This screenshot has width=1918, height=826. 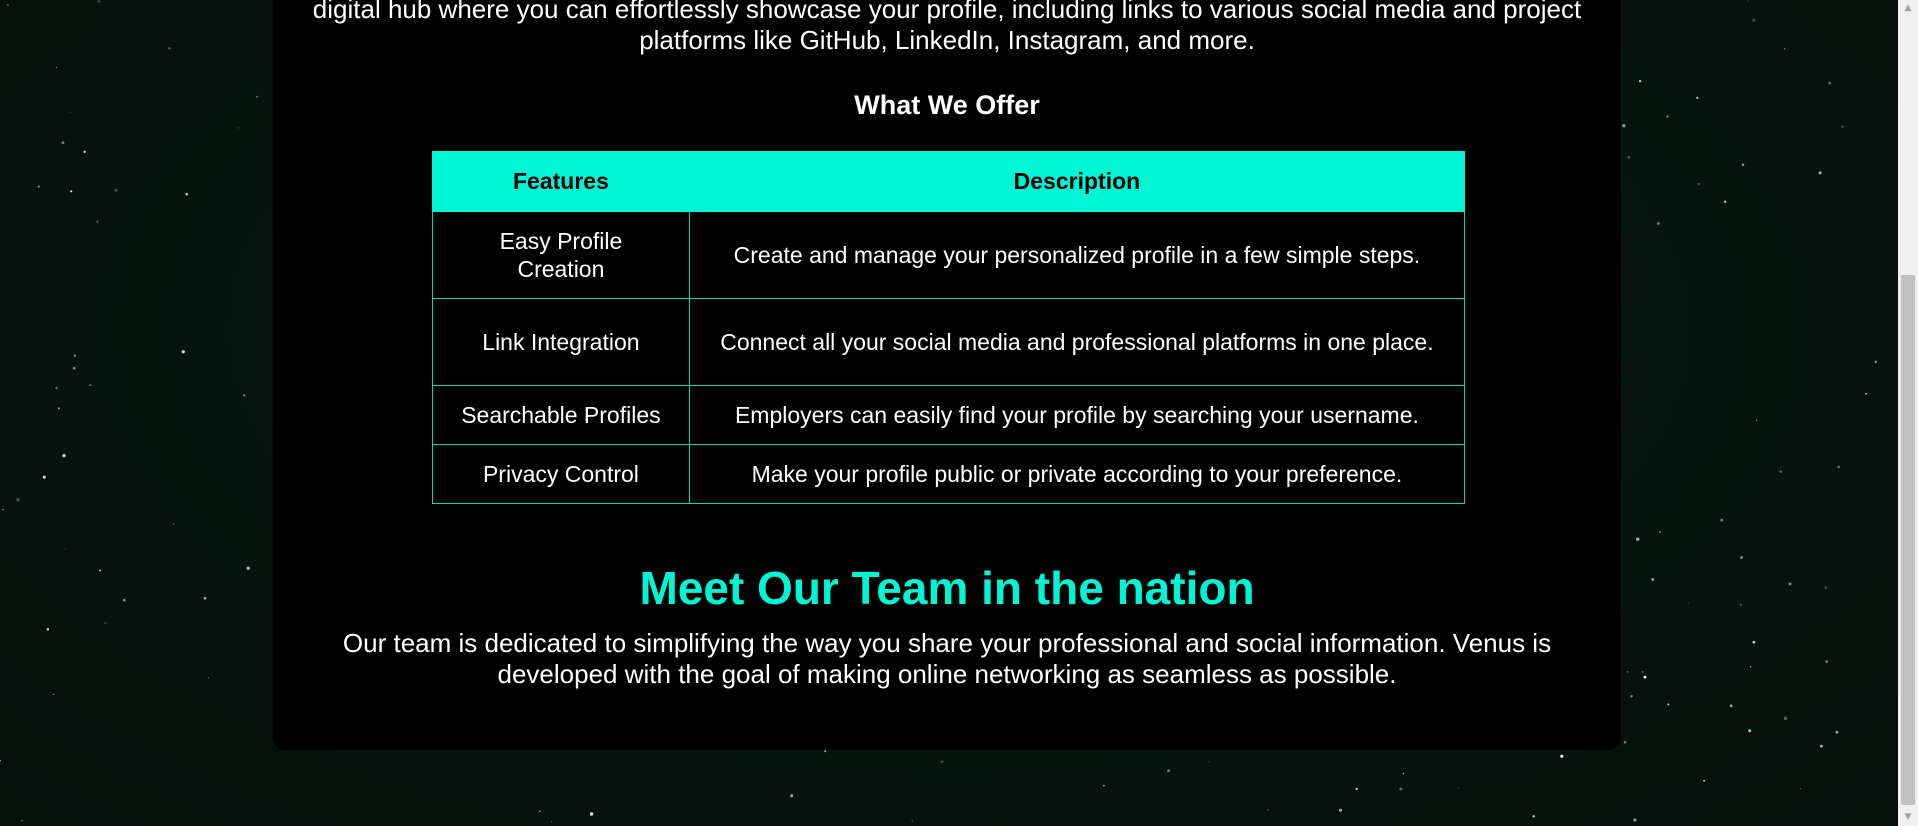 I want to click on scroll-up-arrow-icon: ▲, so click(x=1908, y=8).